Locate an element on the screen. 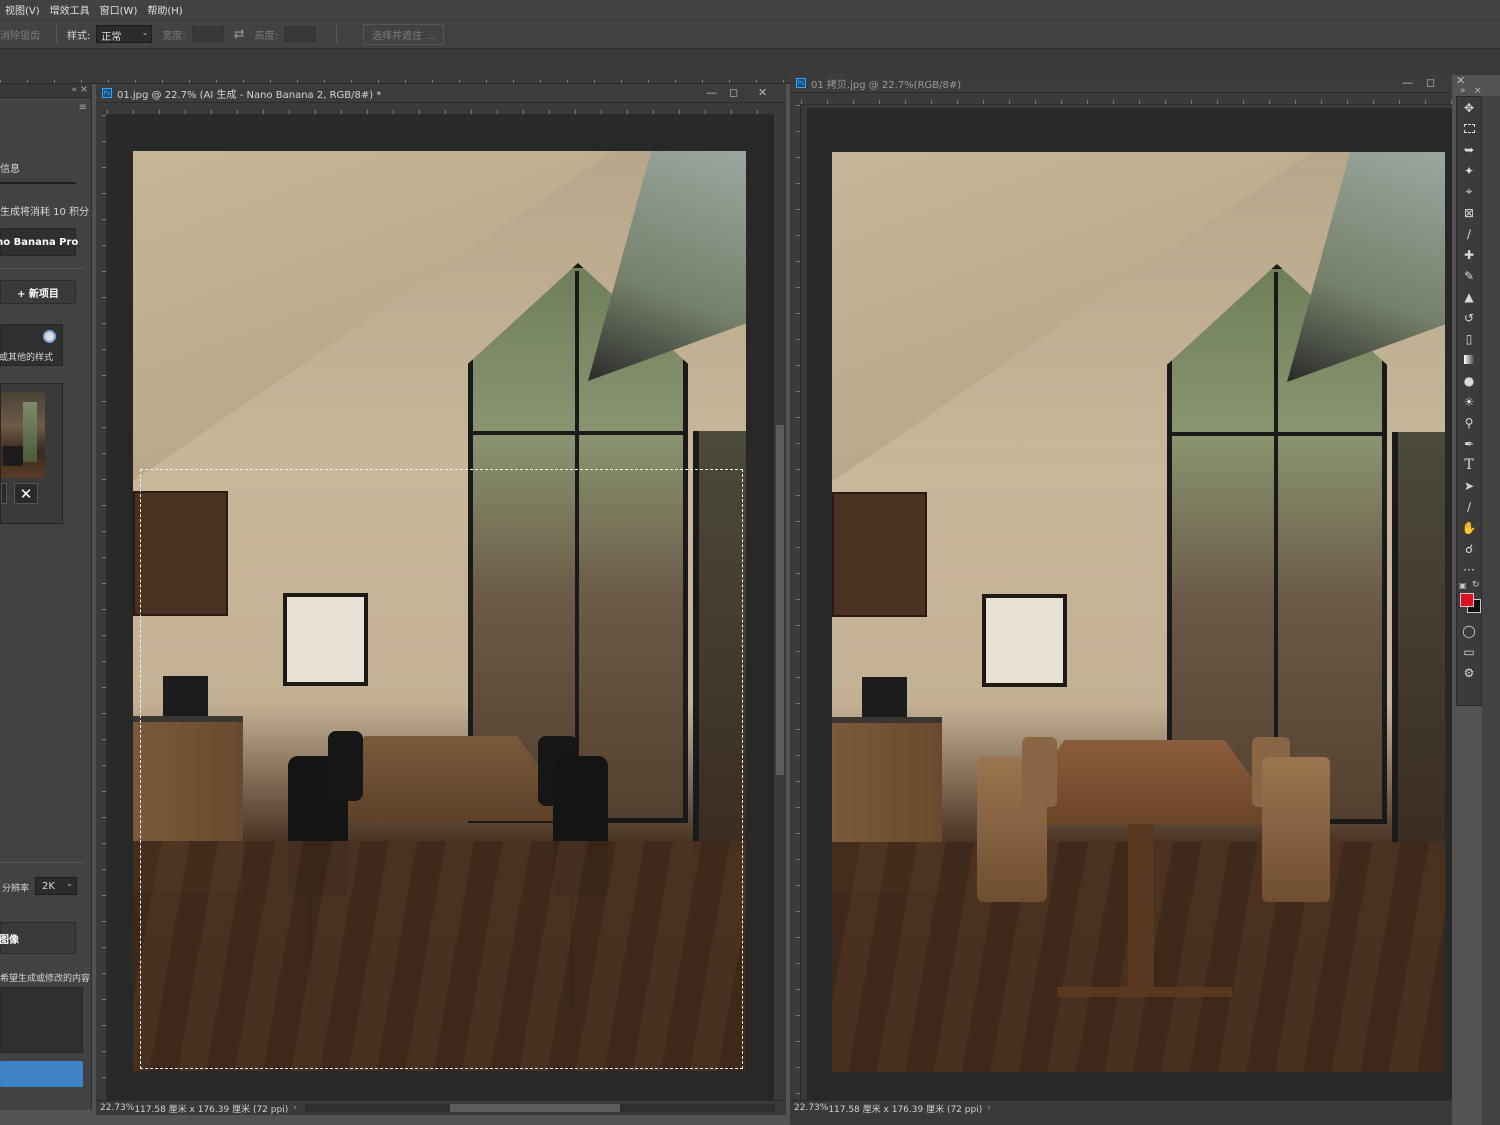 The height and width of the screenshot is (1125, 1500). info-label: 信息 is located at coordinates (10, 169).